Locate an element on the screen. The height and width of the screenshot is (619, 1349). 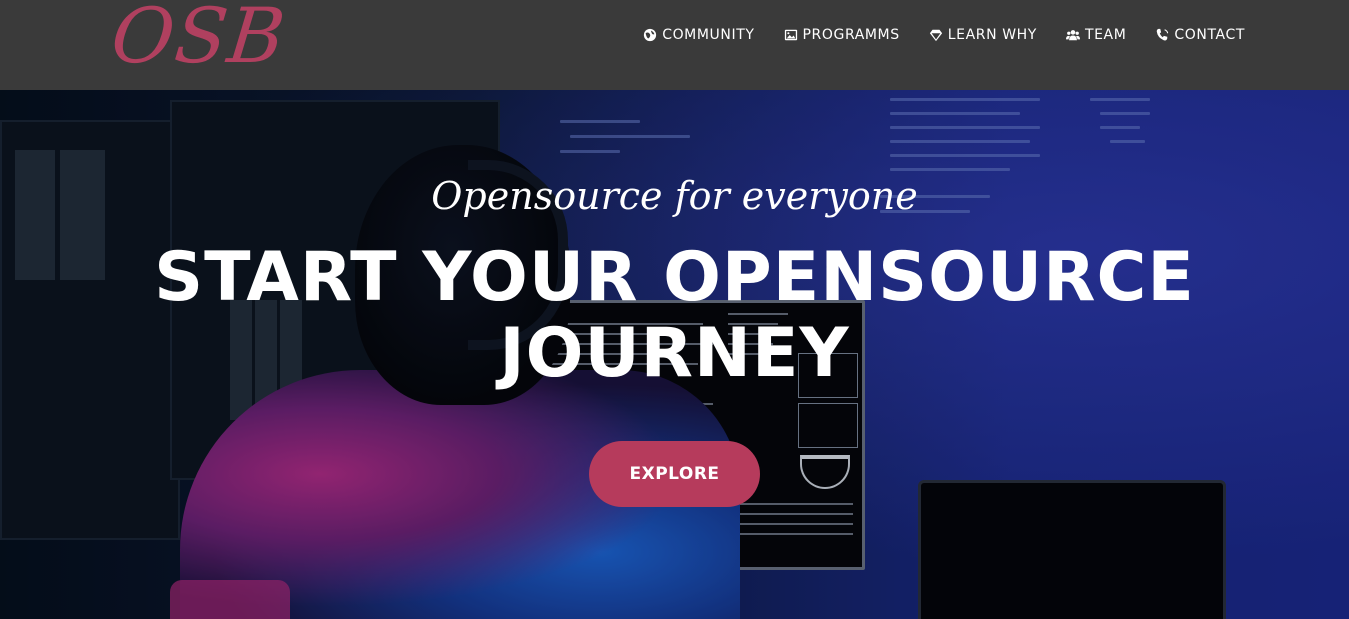
nav-item-learn-why: LEARN WHY is located at coordinates (983, 35).